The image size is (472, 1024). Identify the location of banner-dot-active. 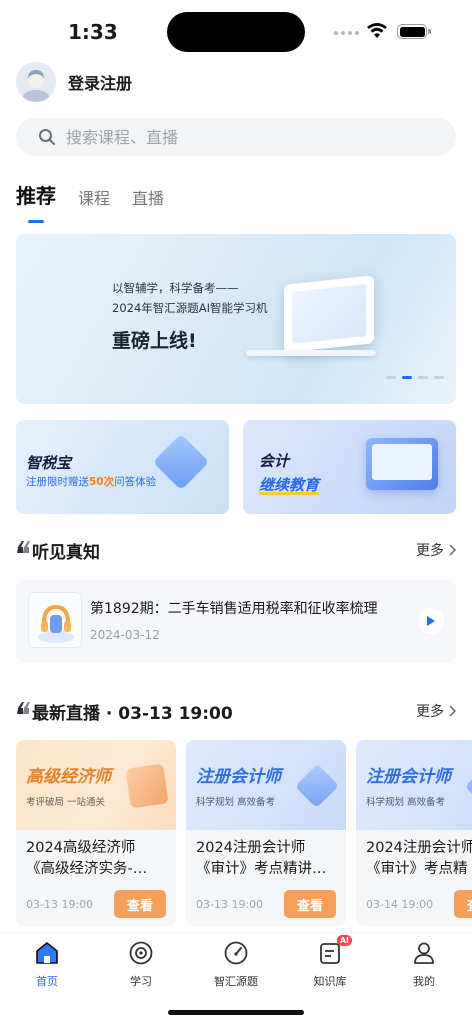
(407, 377).